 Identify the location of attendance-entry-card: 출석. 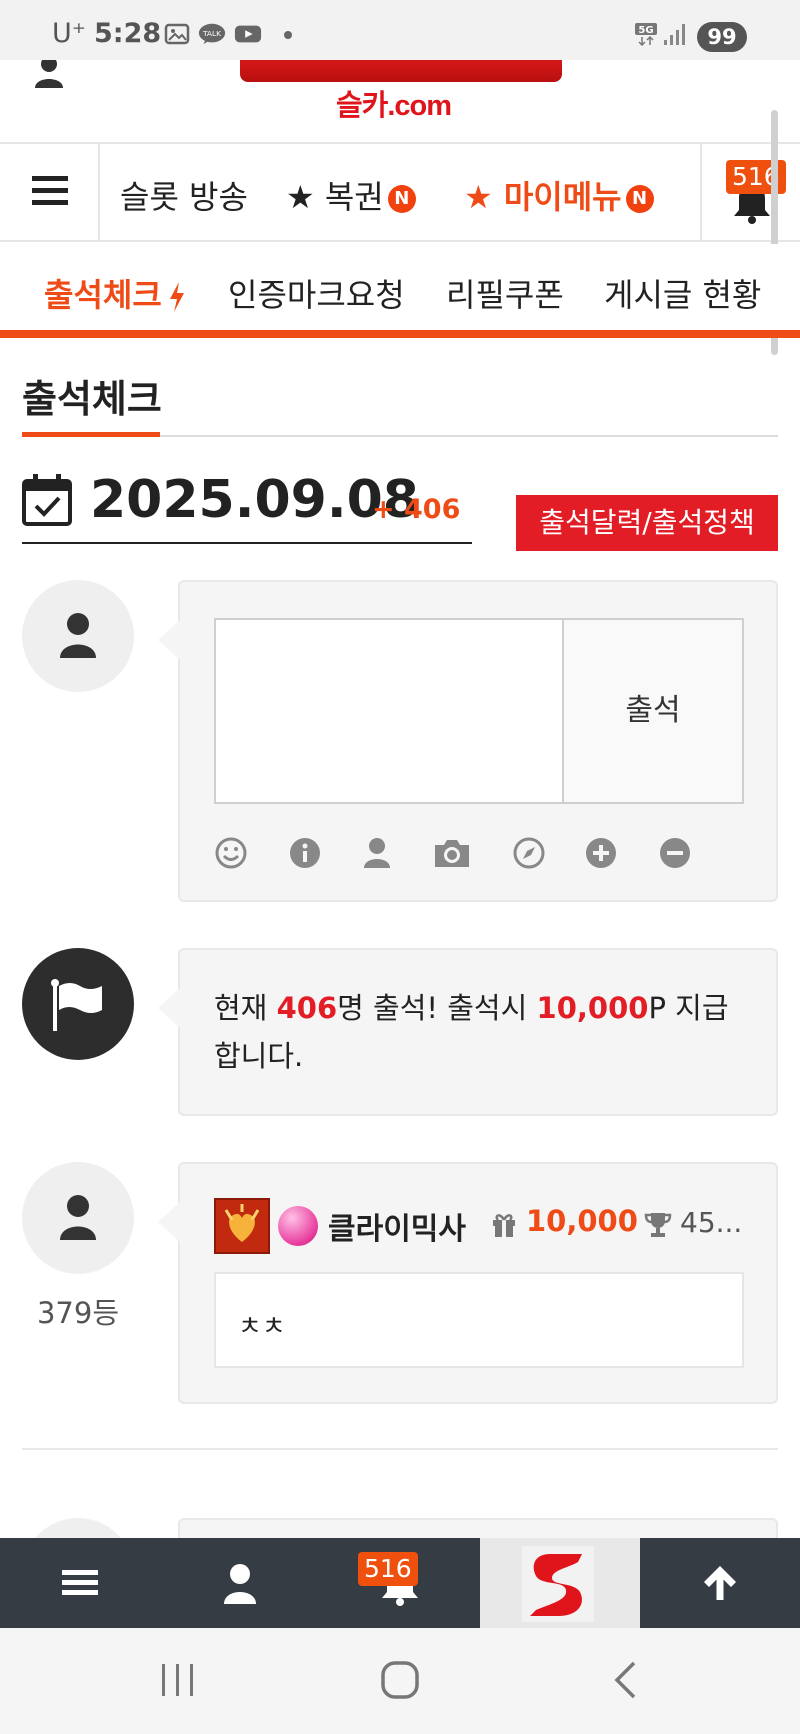
(468, 741).